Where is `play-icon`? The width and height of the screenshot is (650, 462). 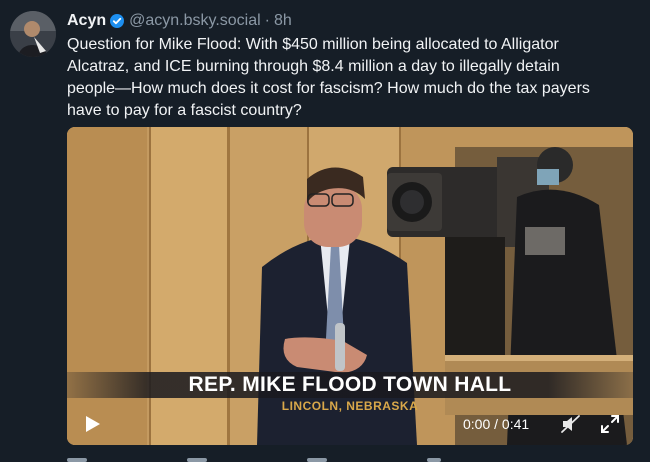
play-icon is located at coordinates (92, 424).